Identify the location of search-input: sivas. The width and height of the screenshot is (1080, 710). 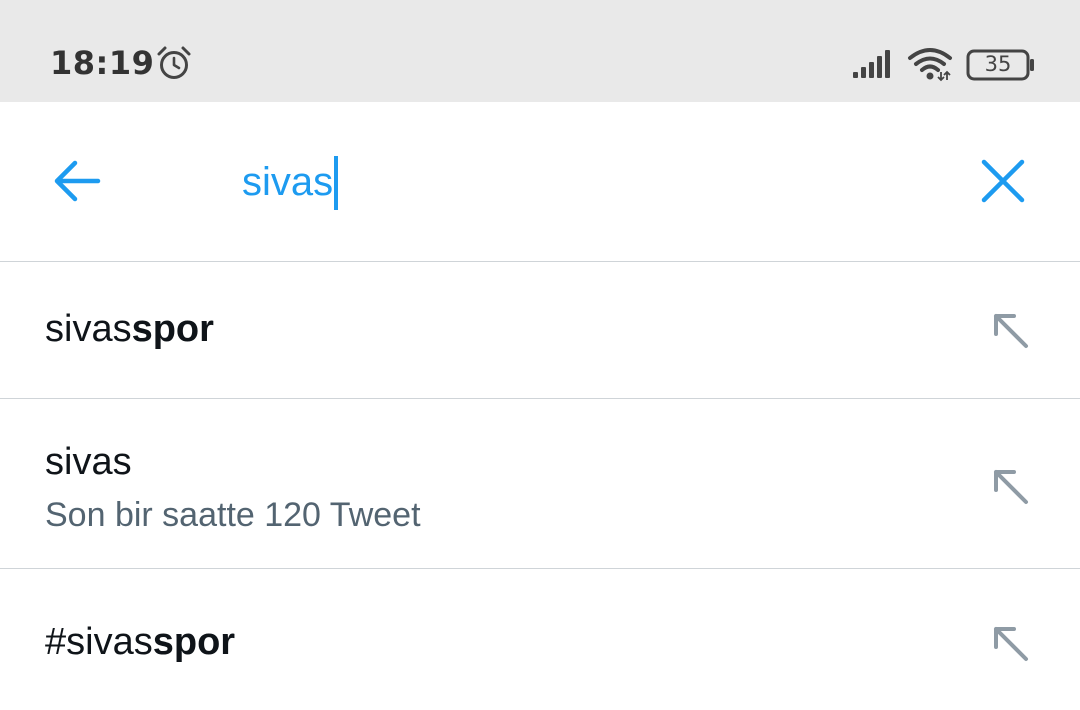
(290, 183).